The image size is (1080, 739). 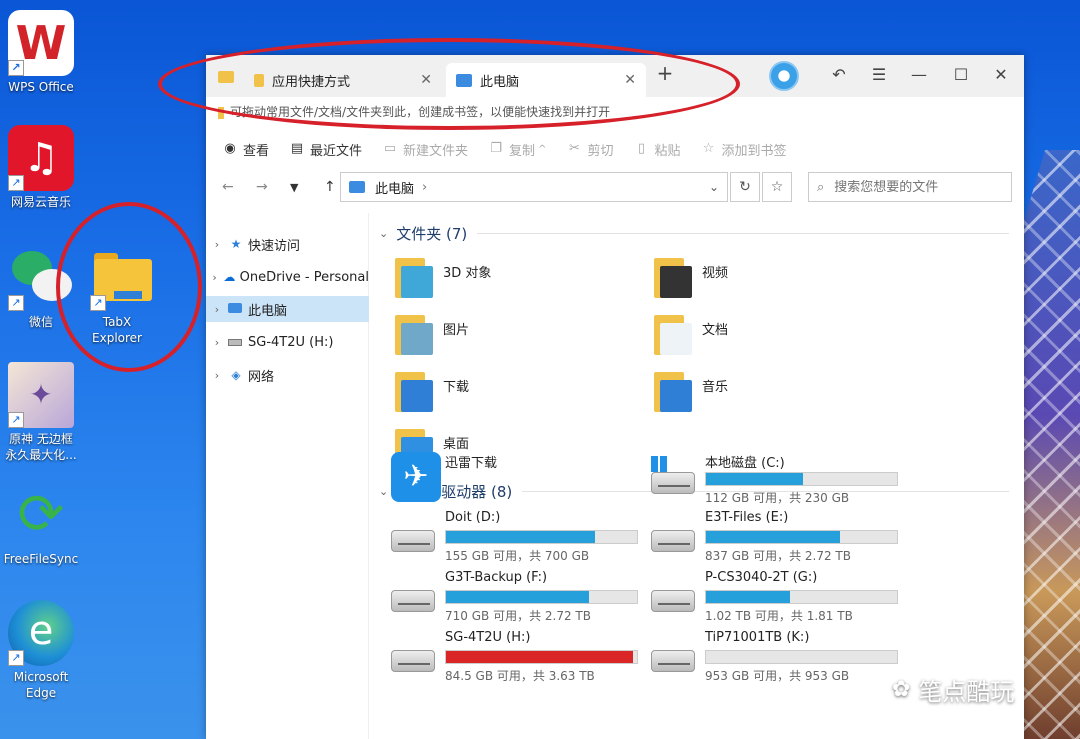 What do you see at coordinates (757, 637) in the screenshot?
I see `drive-name: TiP71001TB (K:)` at bounding box center [757, 637].